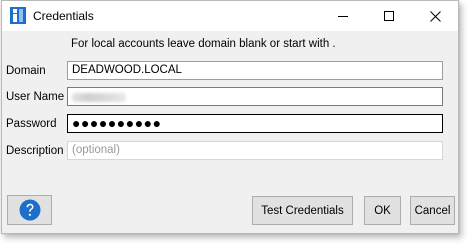 The width and height of the screenshot is (474, 244). Describe the element at coordinates (35, 151) in the screenshot. I see `description-label: Description` at that location.